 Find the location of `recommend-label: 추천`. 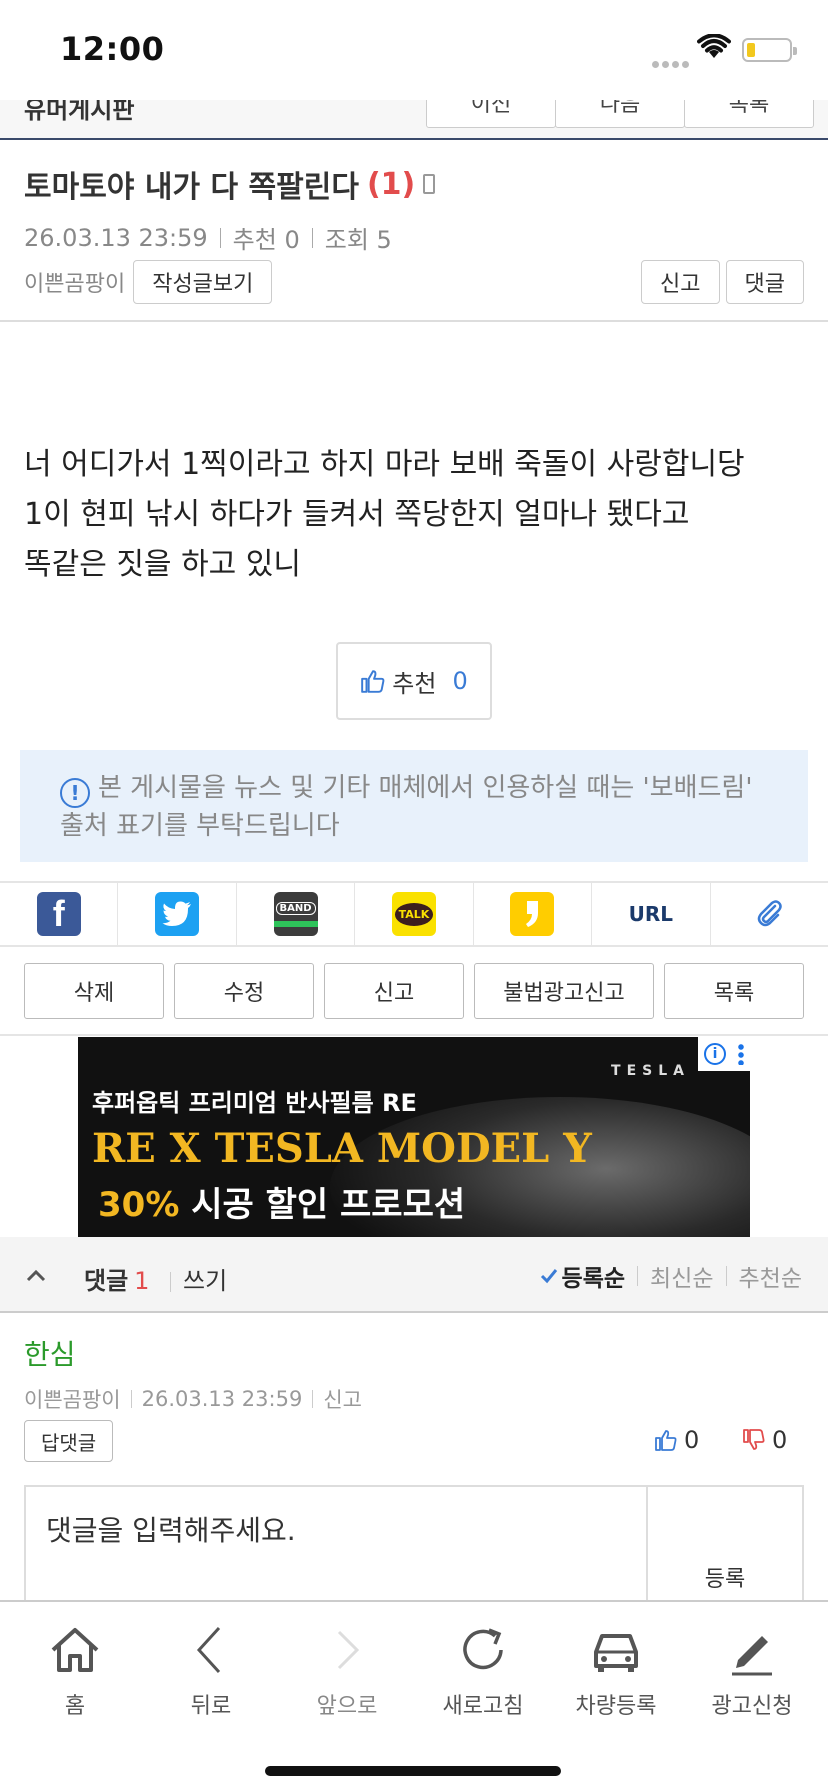

recommend-label: 추천 is located at coordinates (414, 683).